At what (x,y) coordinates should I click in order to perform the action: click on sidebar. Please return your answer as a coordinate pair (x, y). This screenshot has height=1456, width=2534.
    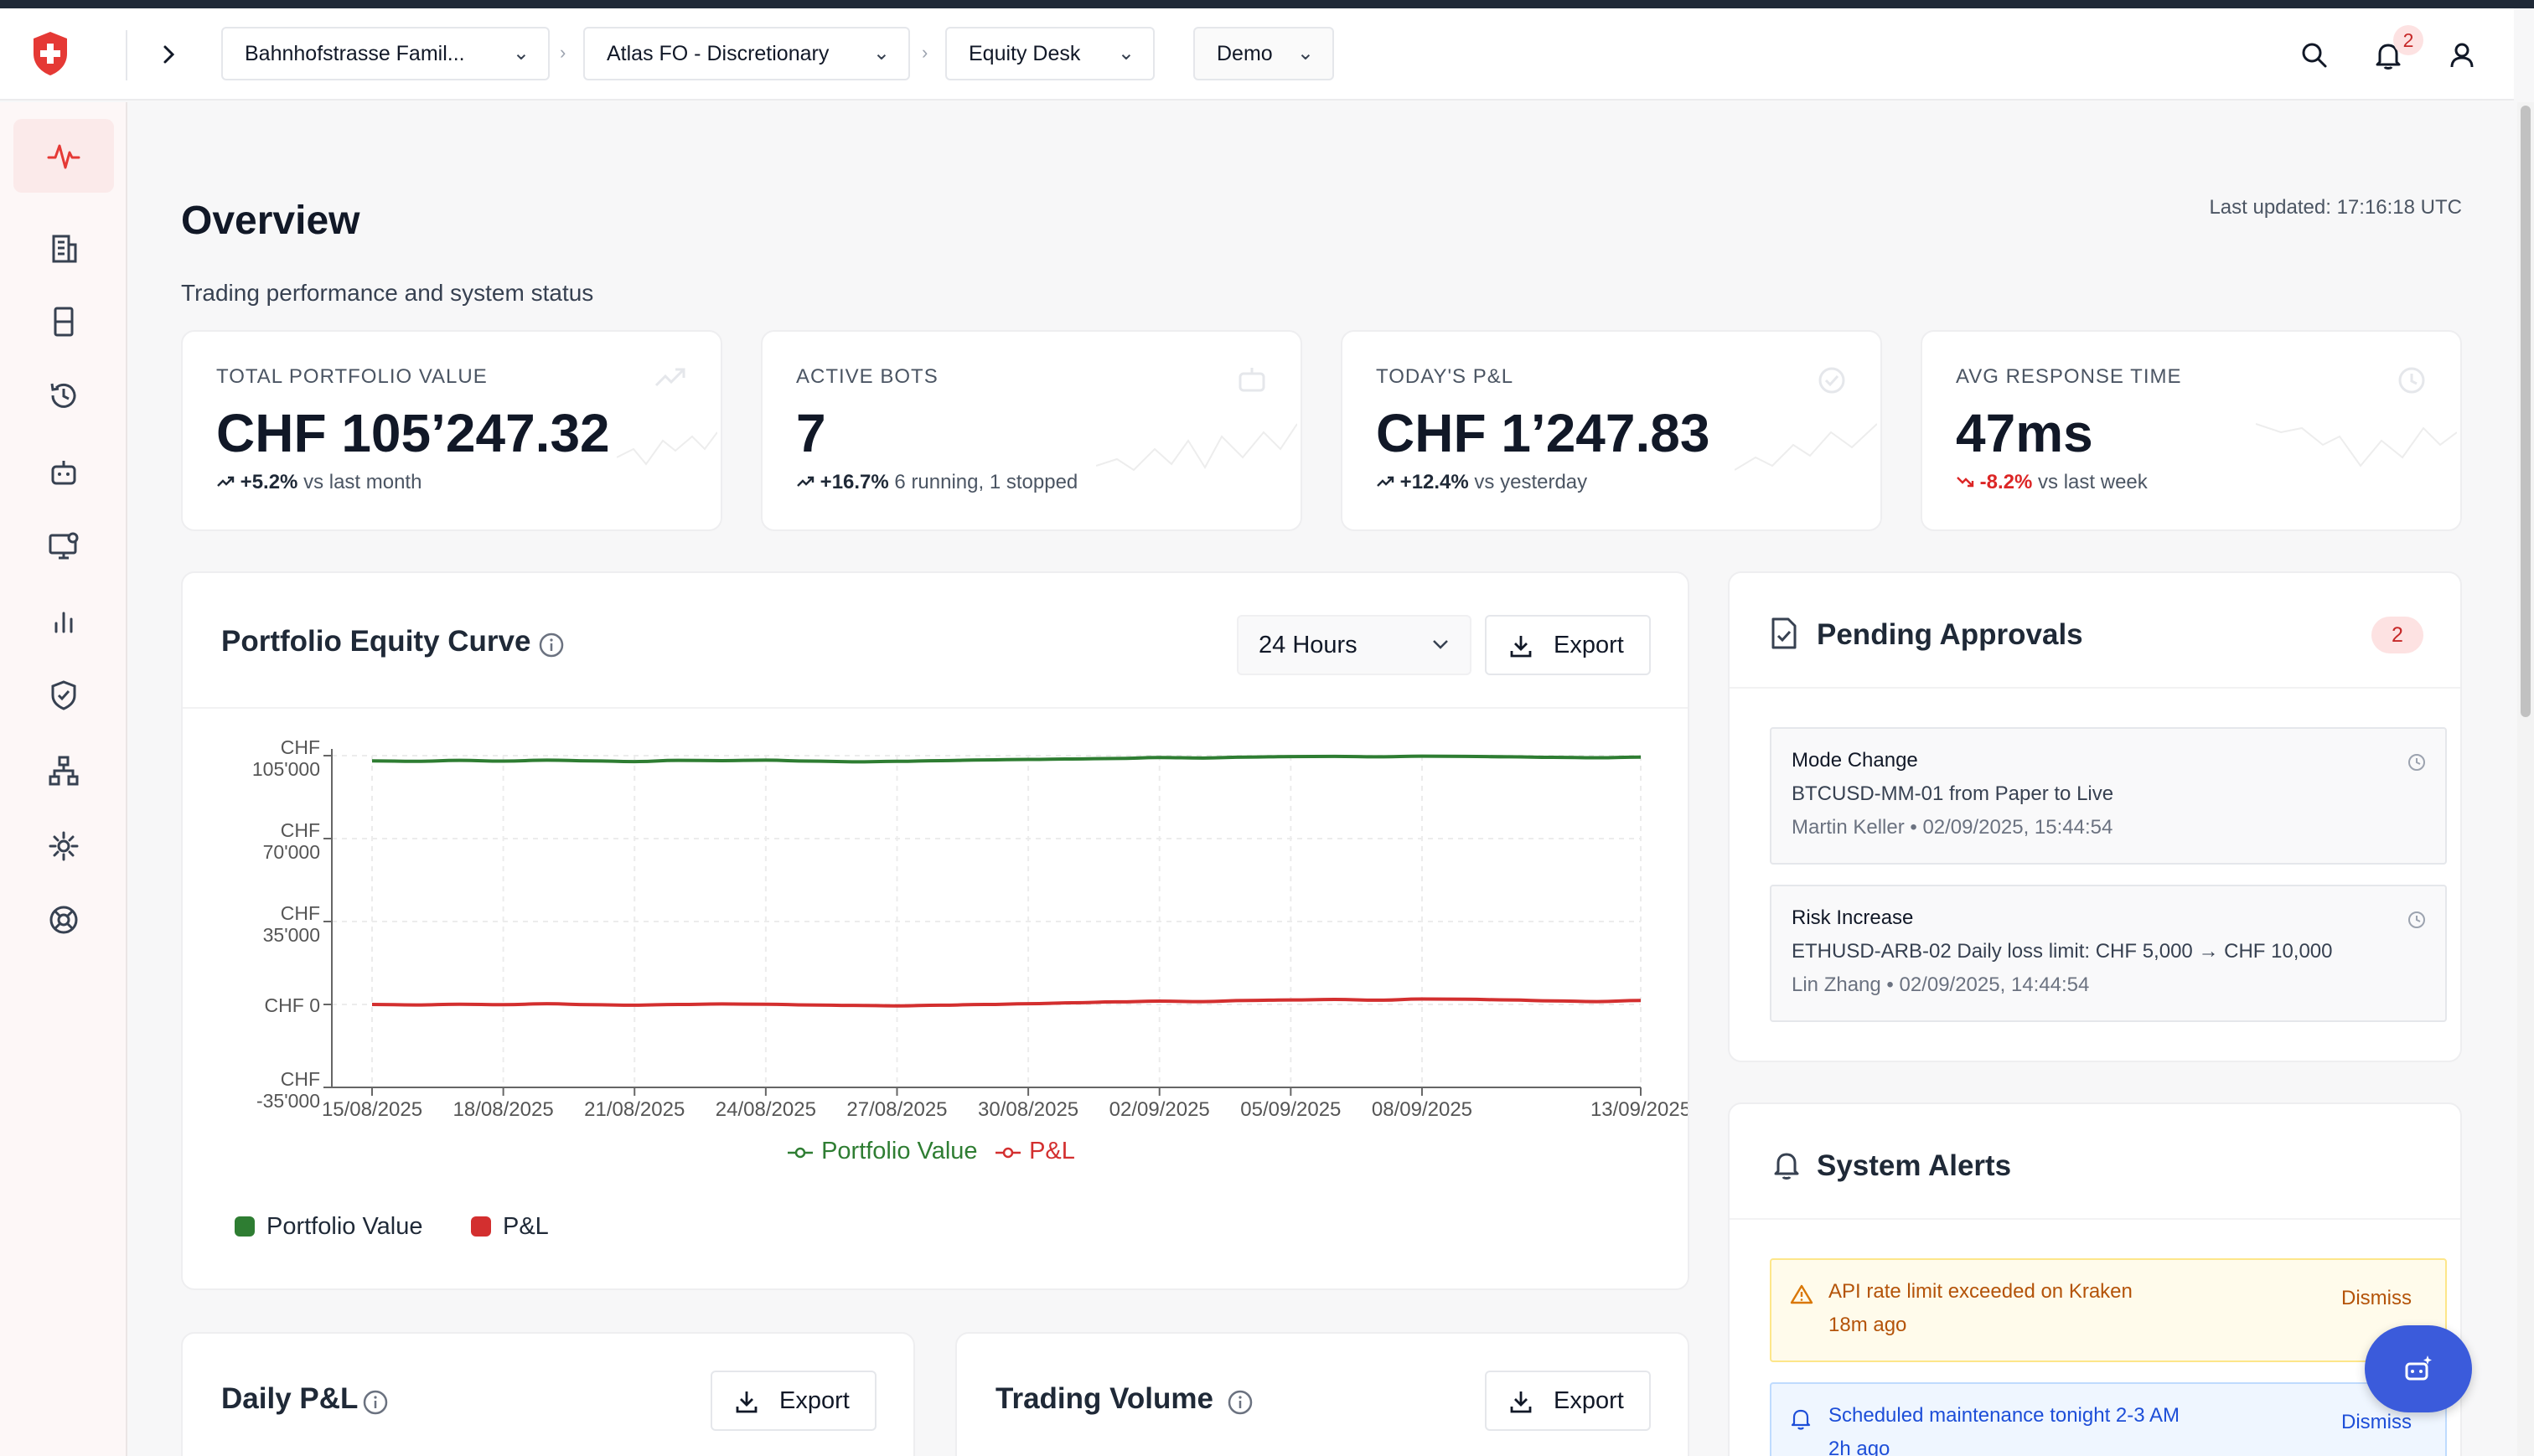
    Looking at the image, I should click on (63, 779).